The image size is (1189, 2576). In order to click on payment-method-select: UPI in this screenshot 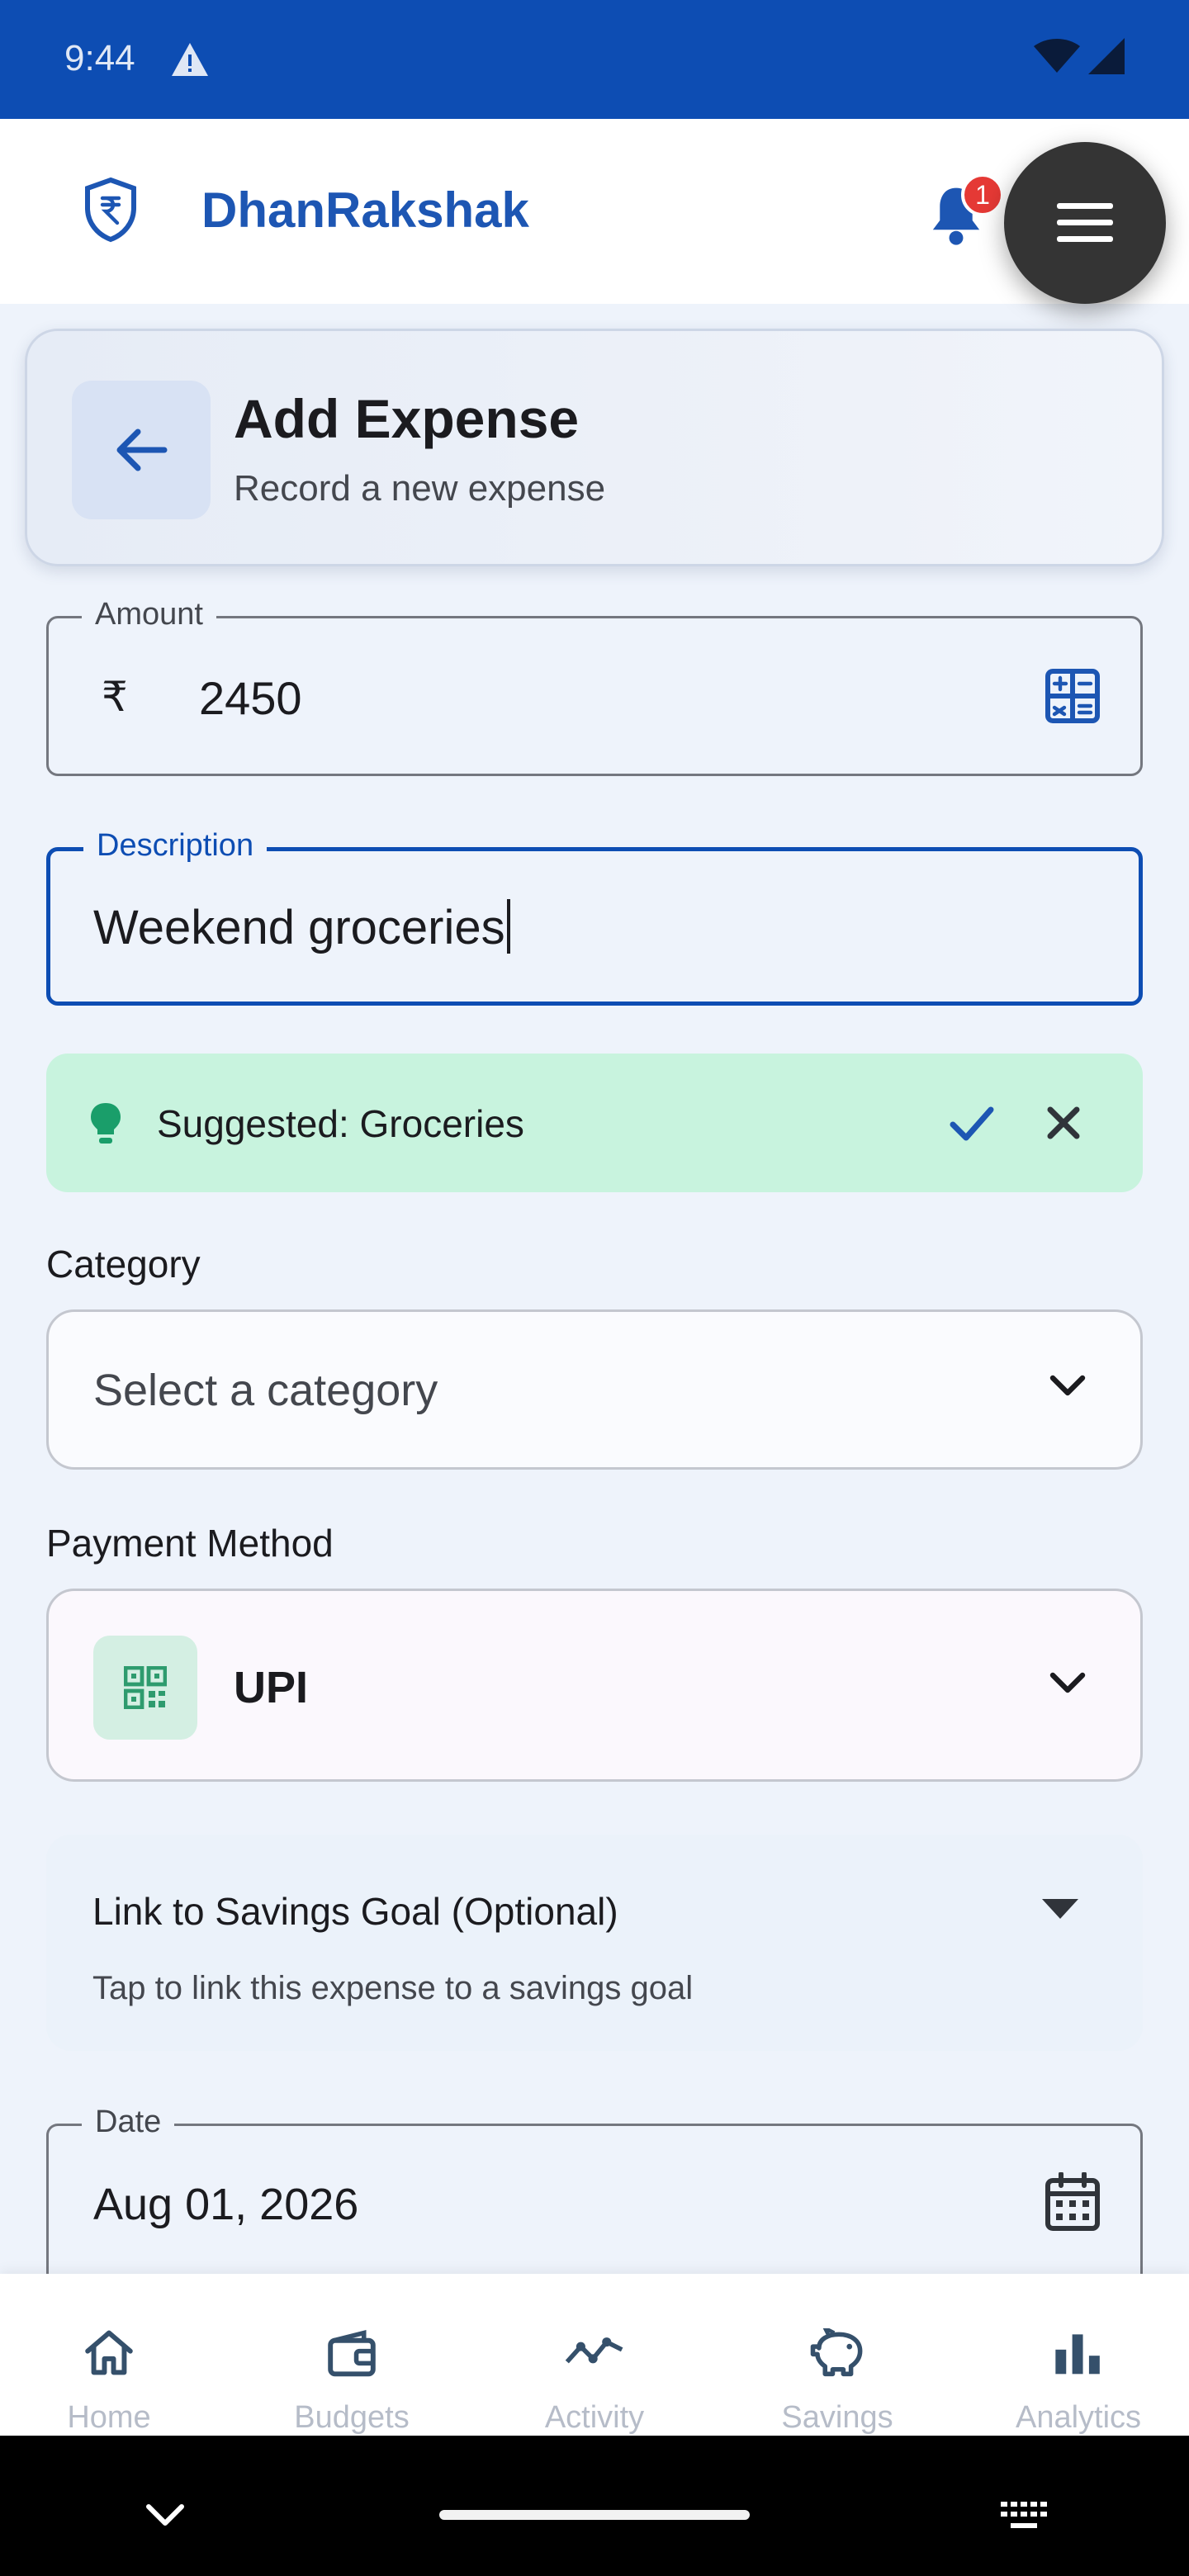, I will do `click(594, 1685)`.